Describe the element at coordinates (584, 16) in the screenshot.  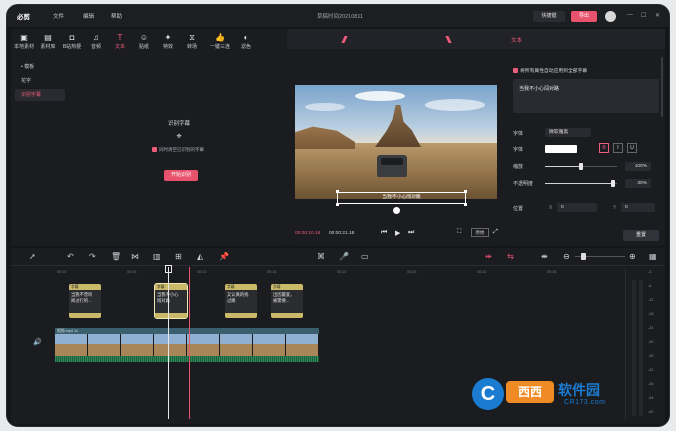
I see `export-button: 导出` at that location.